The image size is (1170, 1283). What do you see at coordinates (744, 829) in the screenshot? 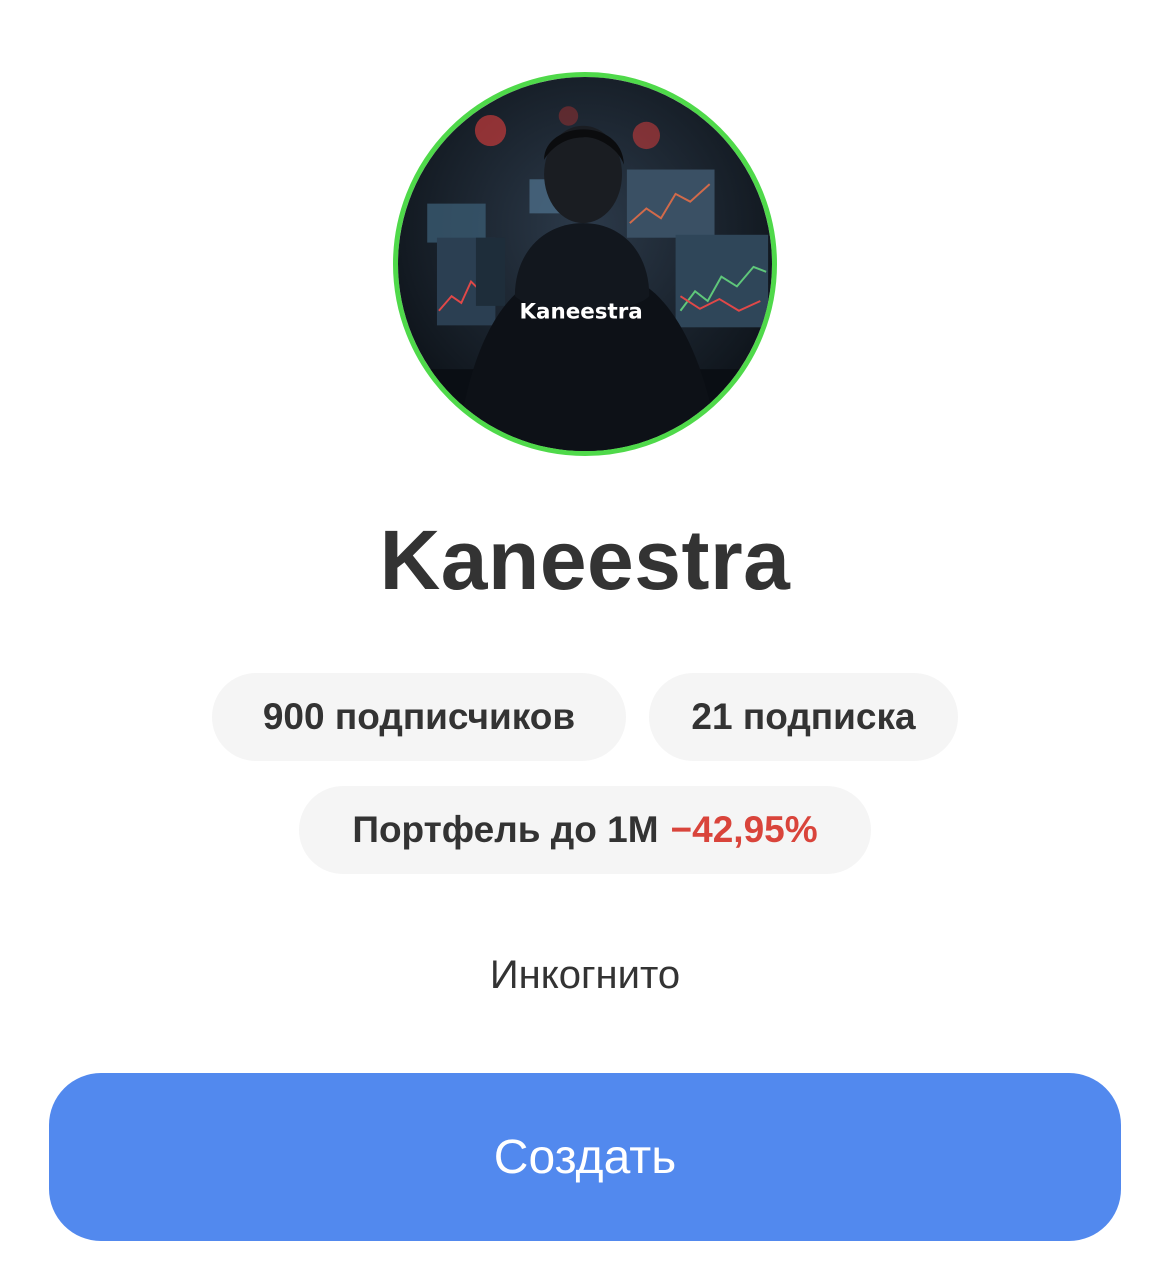
I see `portfolio-change: −42,95%` at bounding box center [744, 829].